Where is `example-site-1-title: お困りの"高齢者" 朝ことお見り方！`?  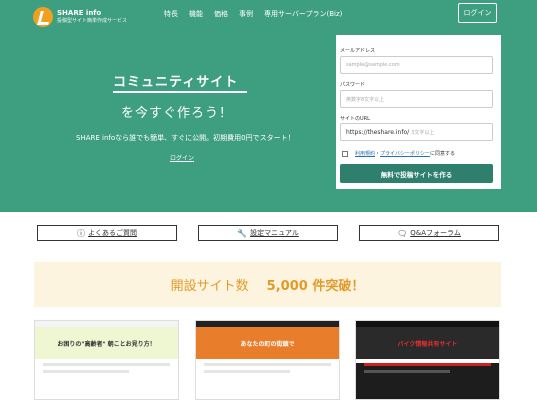 example-site-1-title: お困りの"高齢者" 朝ことお見り方！ is located at coordinates (106, 344).